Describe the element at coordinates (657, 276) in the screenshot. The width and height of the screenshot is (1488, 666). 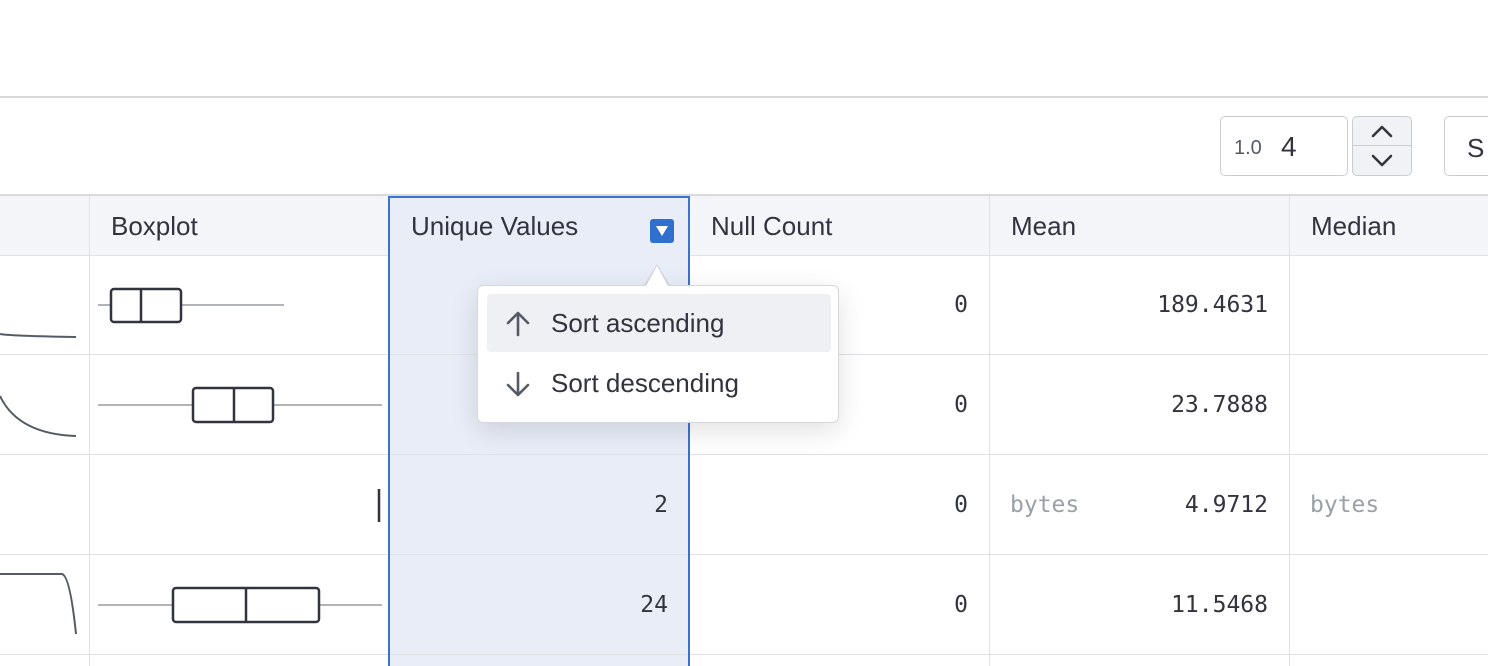
I see `menu-pointer-fill` at that location.